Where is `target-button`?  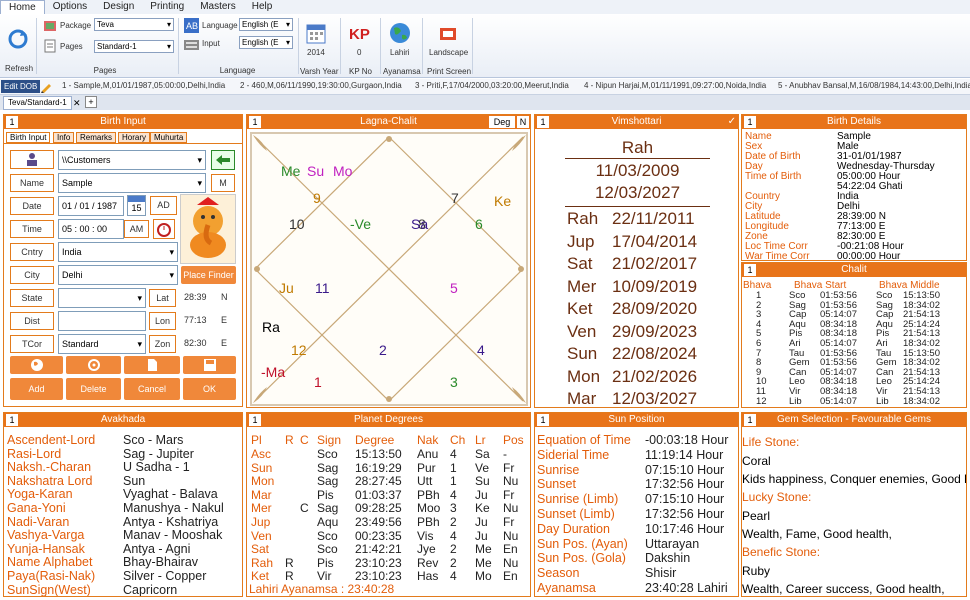
target-button is located at coordinates (93, 365).